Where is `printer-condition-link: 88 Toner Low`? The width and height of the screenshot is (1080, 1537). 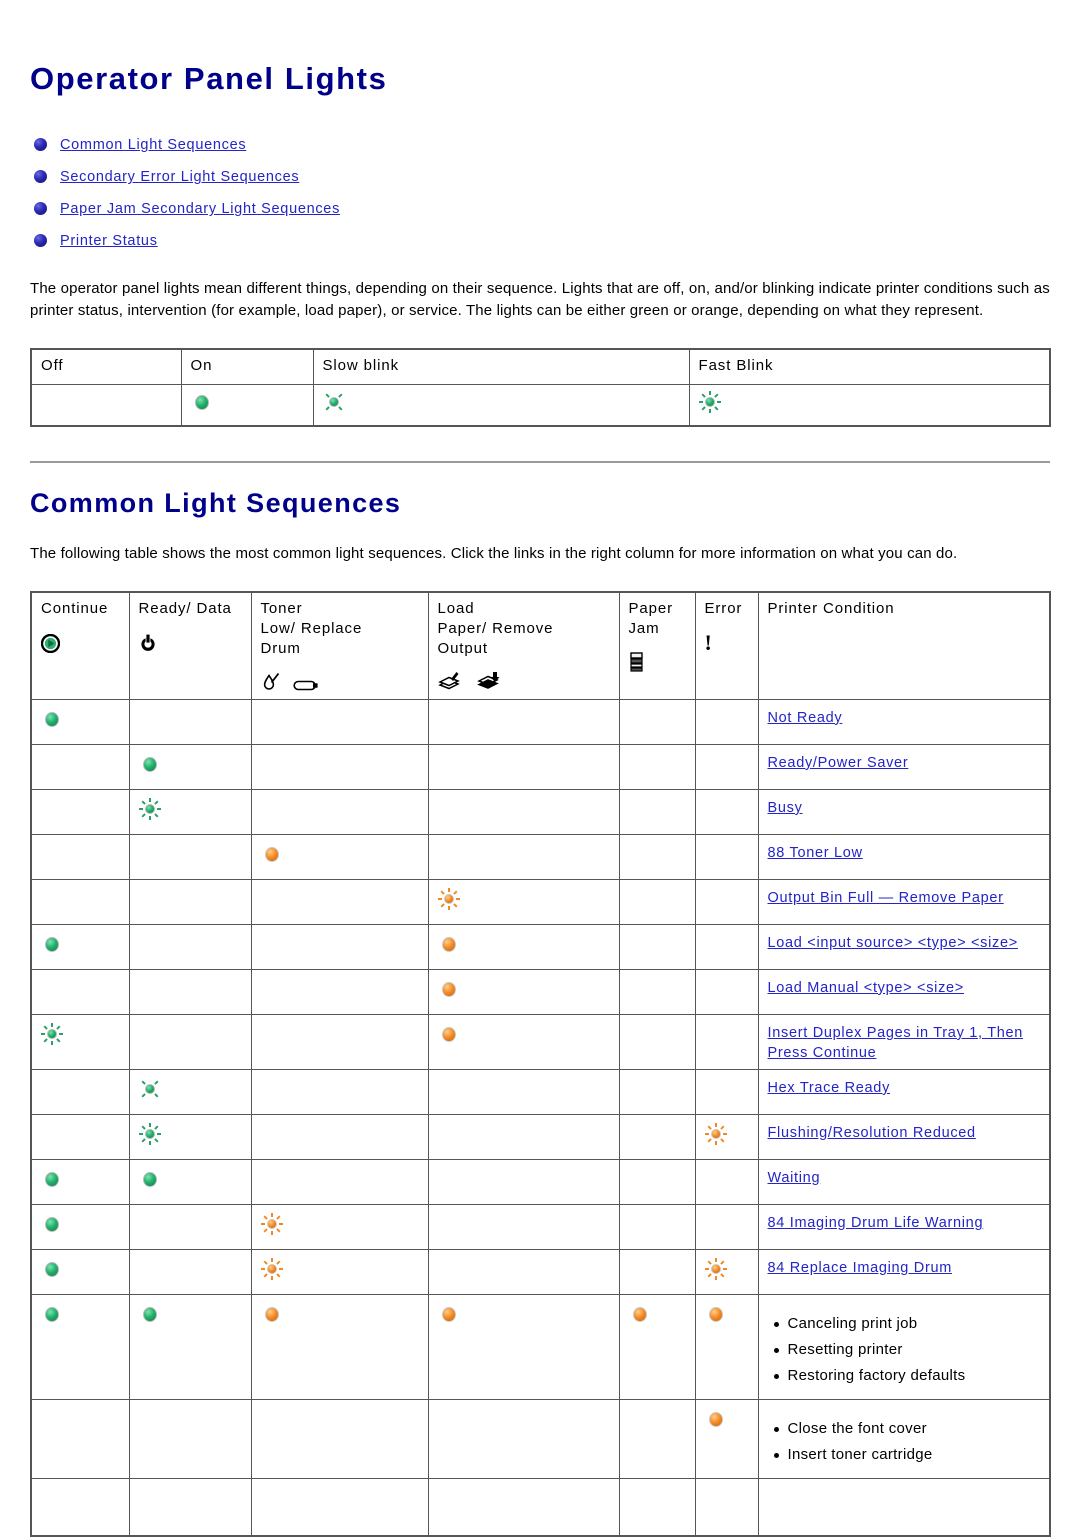
printer-condition-link: 88 Toner Low is located at coordinates (815, 853).